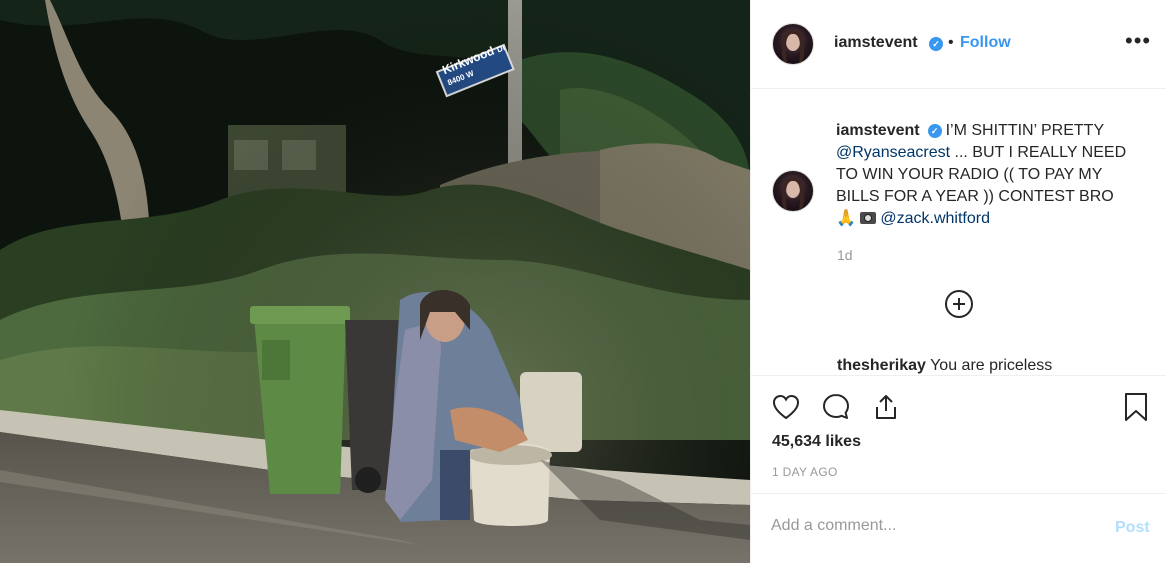 This screenshot has width=1166, height=563. Describe the element at coordinates (845, 255) in the screenshot. I see `caption-timestamp: 1d` at that location.